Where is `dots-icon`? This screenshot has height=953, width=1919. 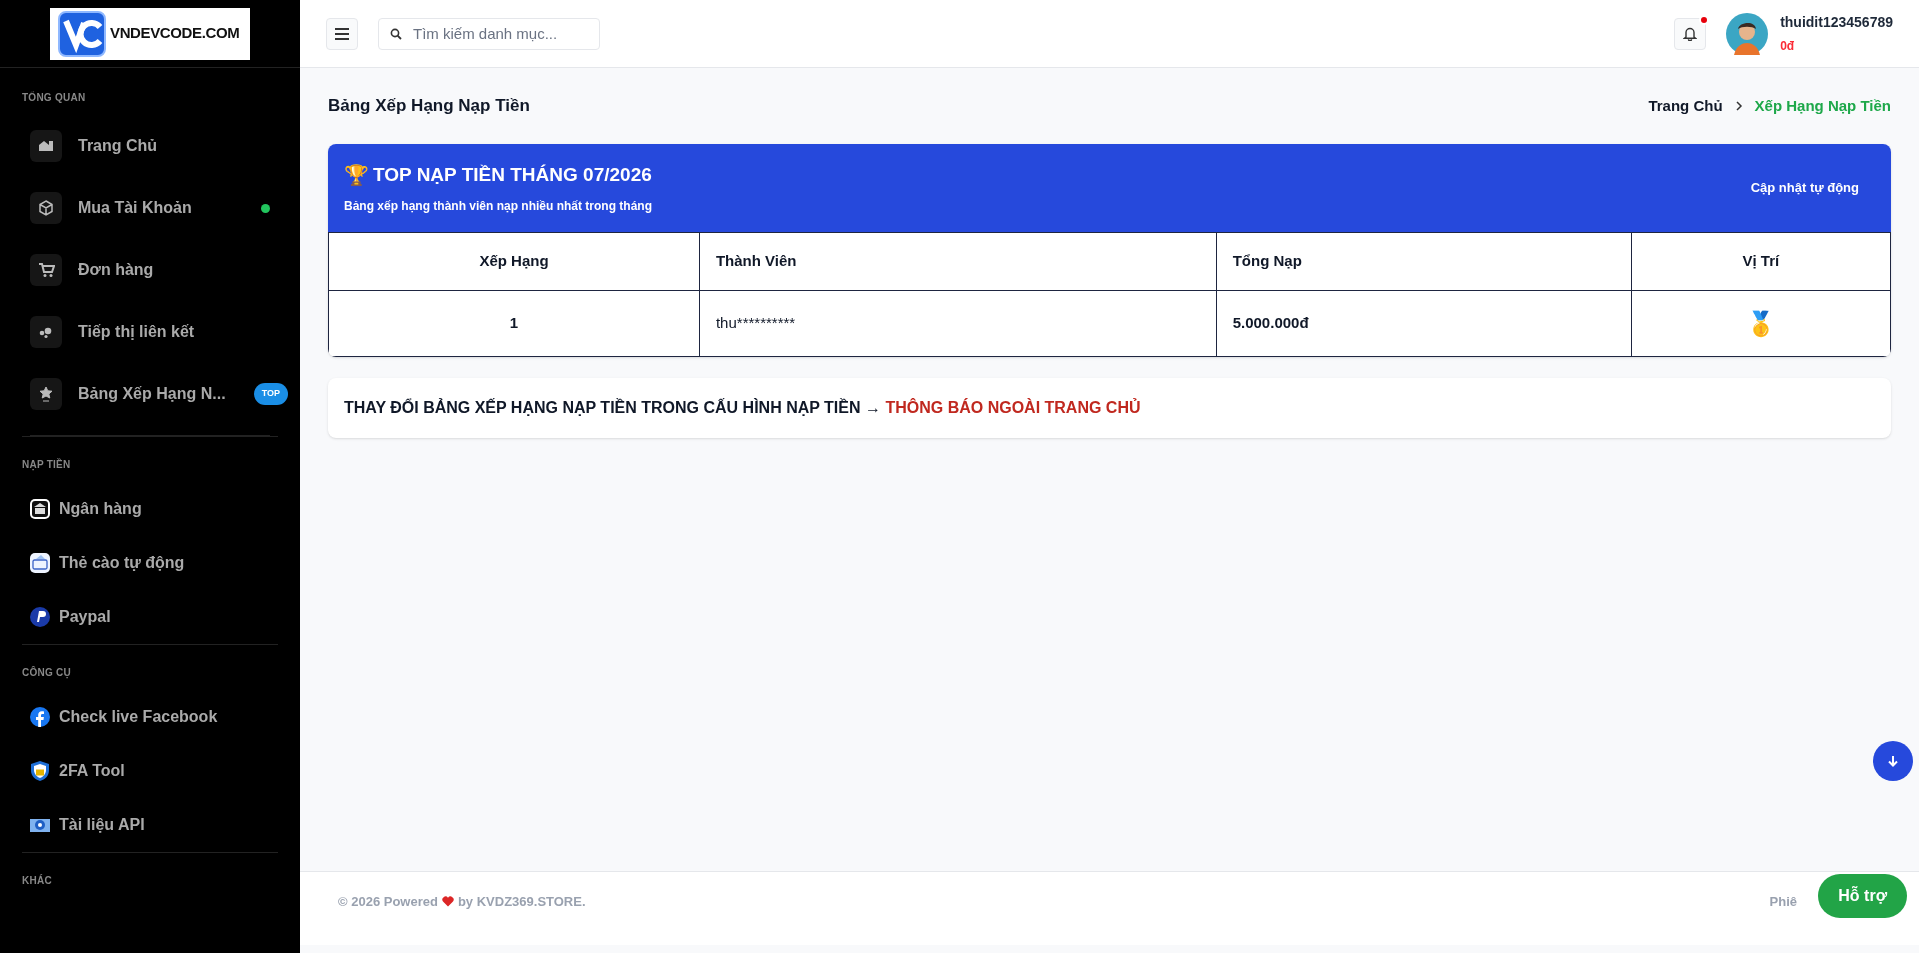 dots-icon is located at coordinates (46, 332).